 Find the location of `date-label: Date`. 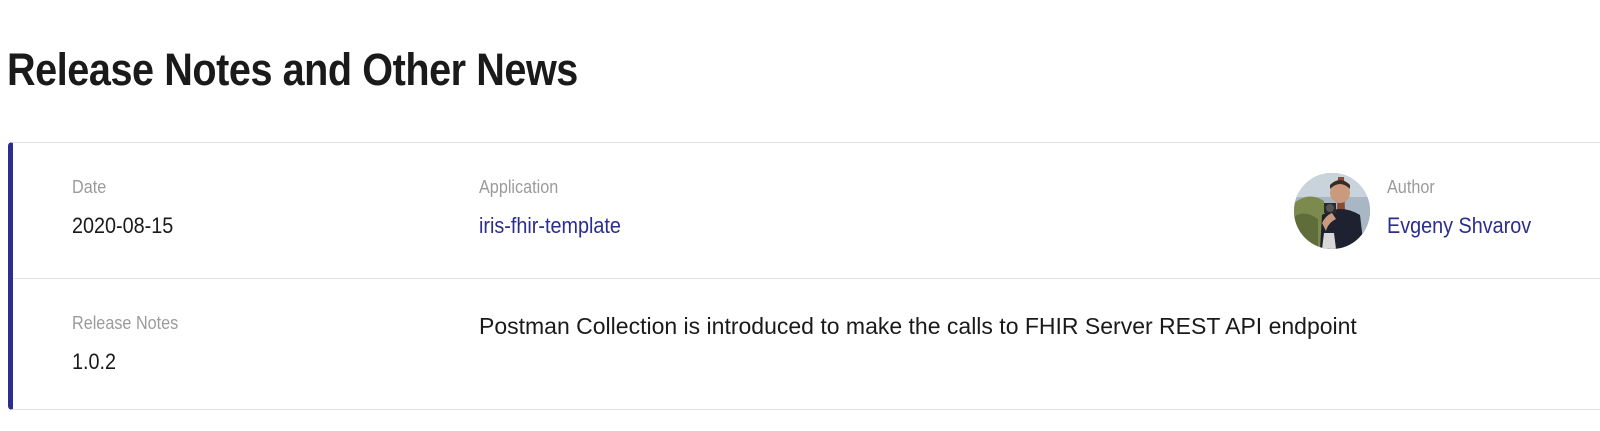

date-label: Date is located at coordinates (89, 187).